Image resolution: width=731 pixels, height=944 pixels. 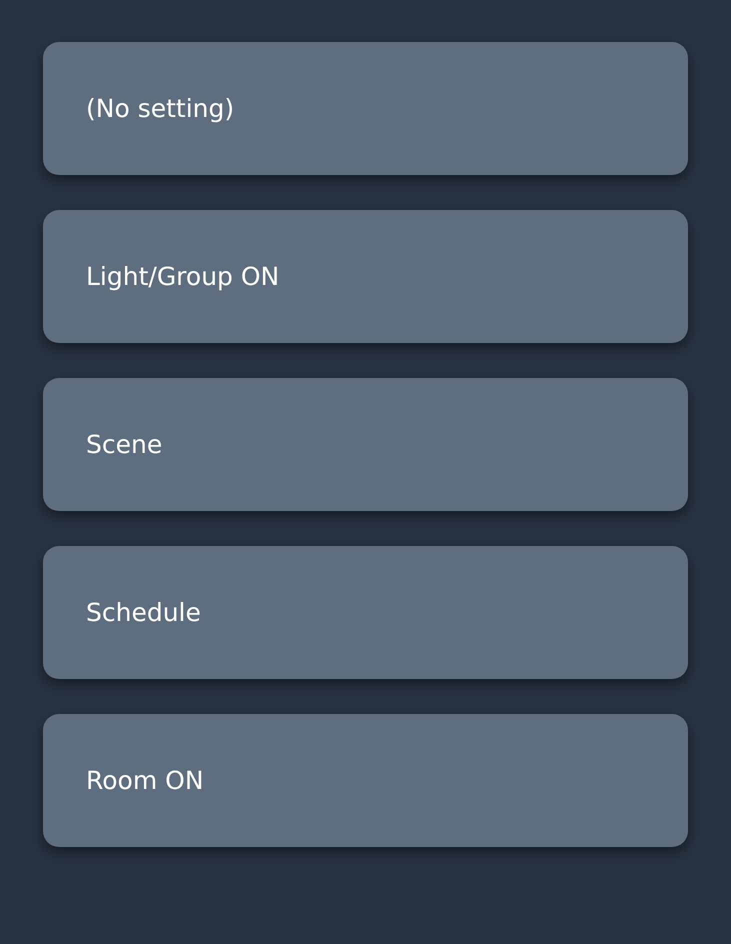 I want to click on option-button: Schedule, so click(x=365, y=612).